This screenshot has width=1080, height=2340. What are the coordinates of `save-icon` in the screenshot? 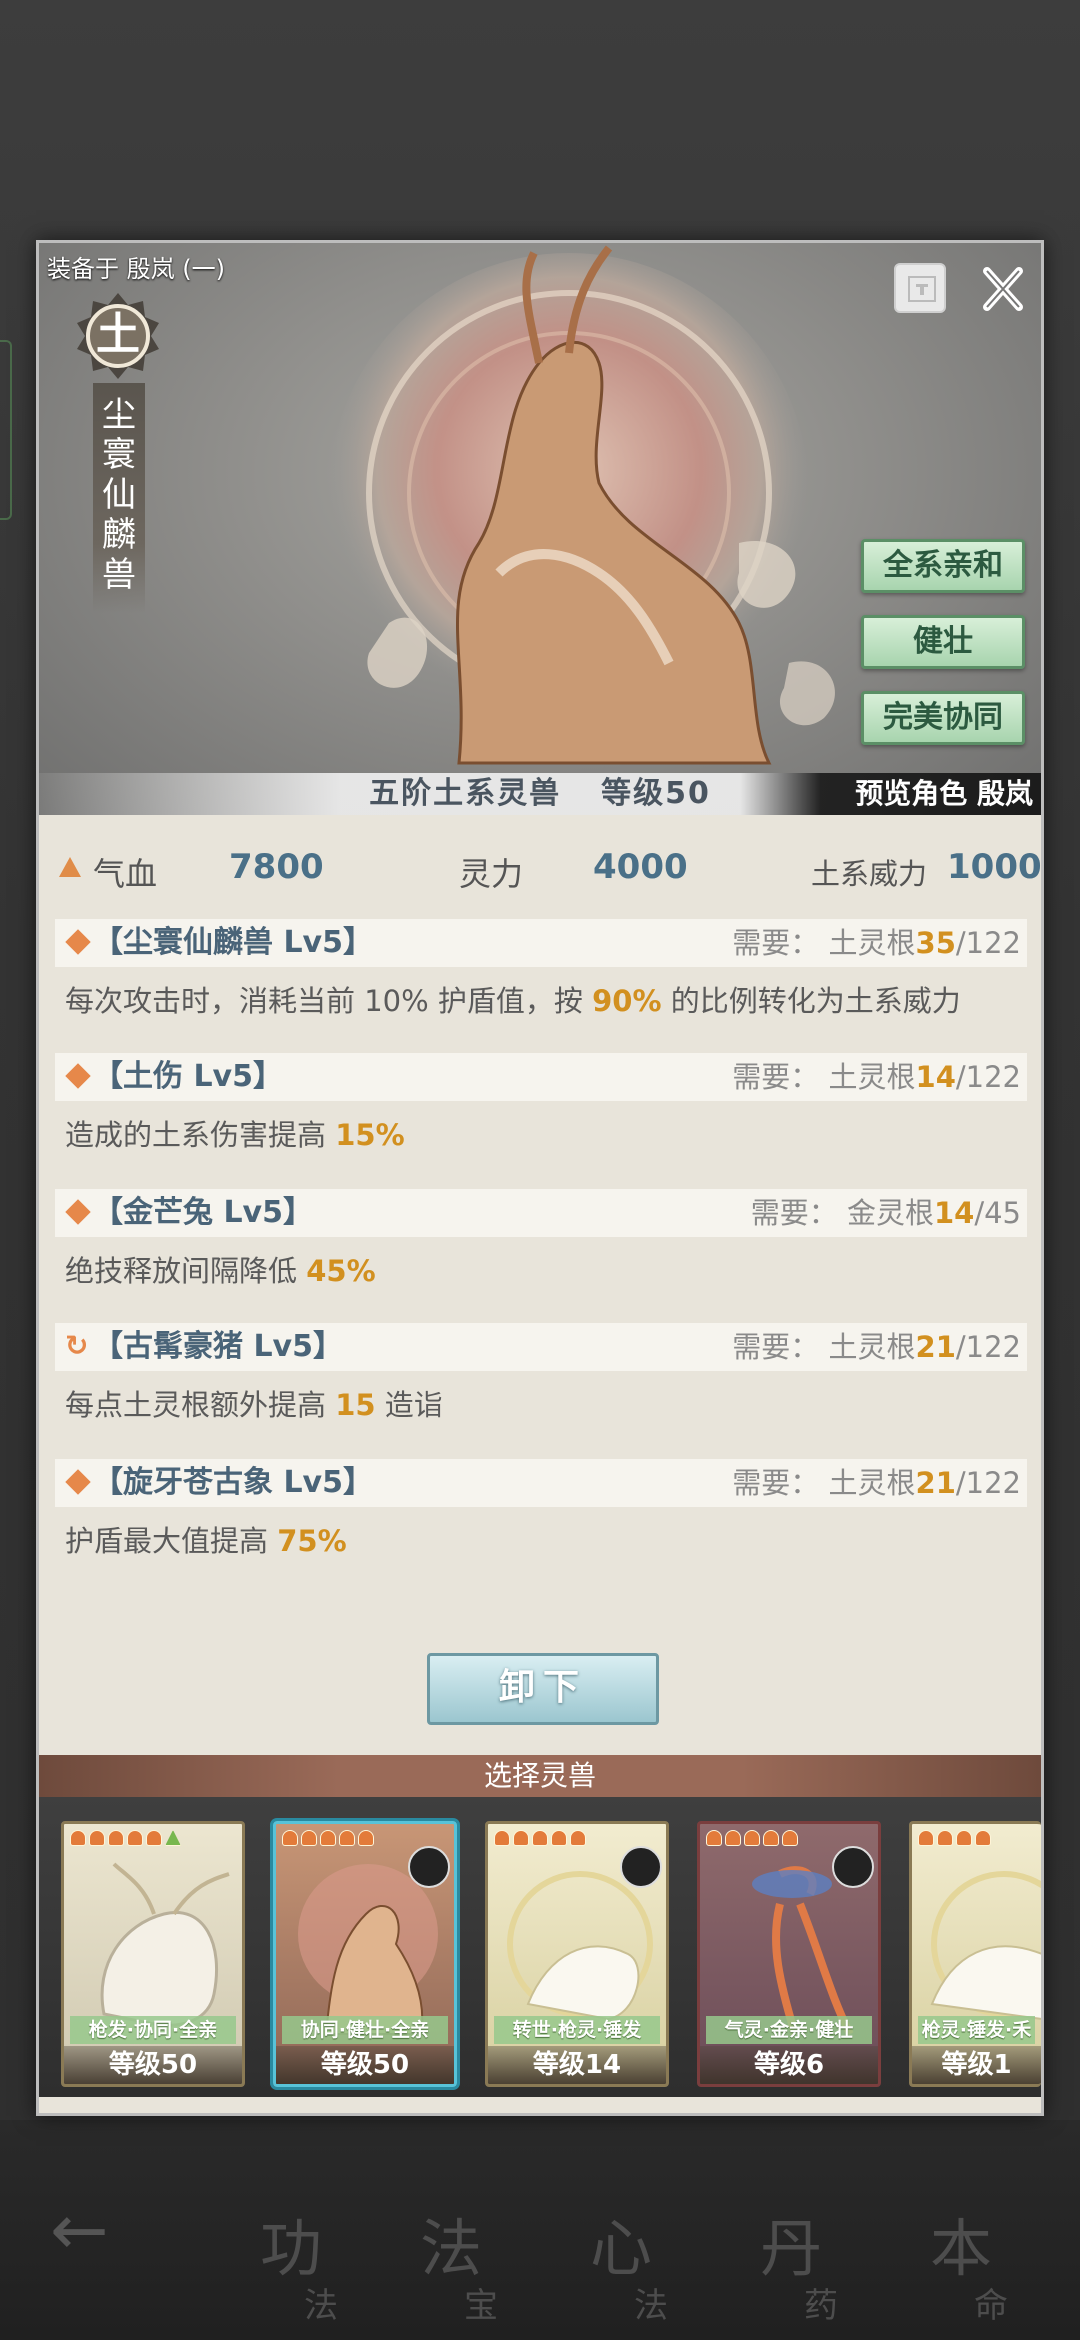 It's located at (922, 289).